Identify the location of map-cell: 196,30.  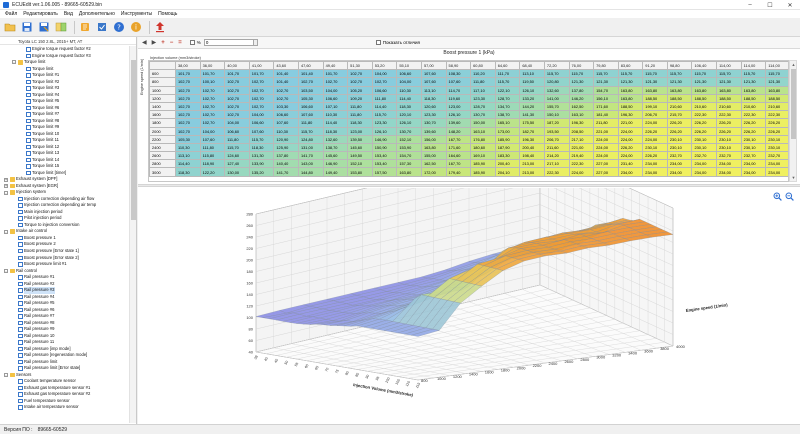
(532, 139).